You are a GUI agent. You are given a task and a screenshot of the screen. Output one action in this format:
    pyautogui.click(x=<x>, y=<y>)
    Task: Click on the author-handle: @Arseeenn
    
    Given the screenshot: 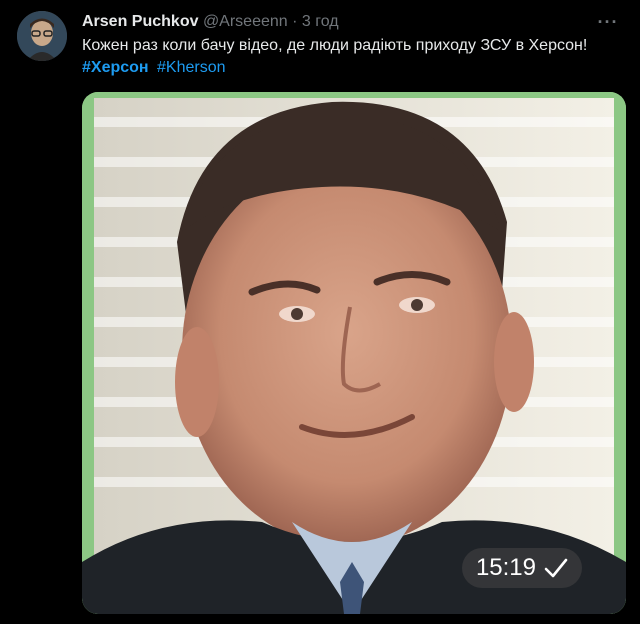 What is the action you would take?
    pyautogui.click(x=245, y=21)
    